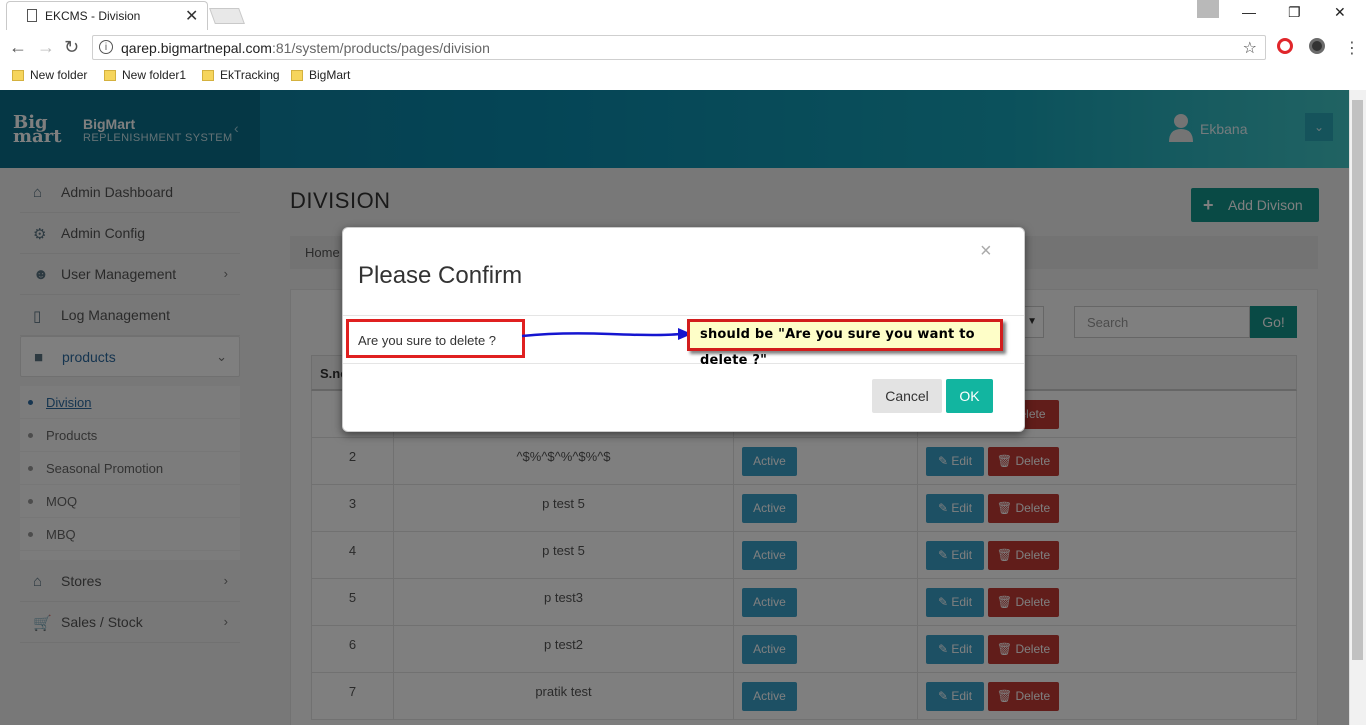 This screenshot has height=725, width=1366. Describe the element at coordinates (145, 75) in the screenshot. I see `bookmark-item: New folder1` at that location.